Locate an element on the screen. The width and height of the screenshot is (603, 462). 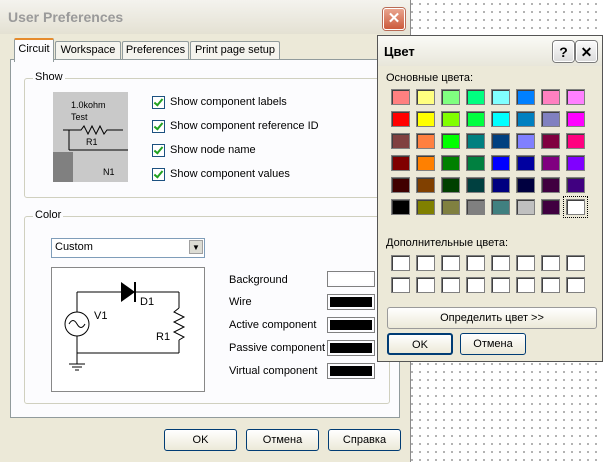
schematic-r1-label: R1 is located at coordinates (163, 337).